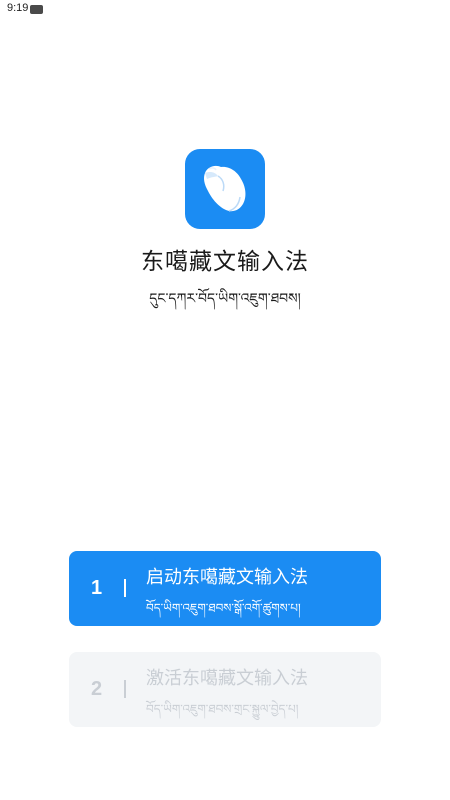  What do you see at coordinates (18, 8) in the screenshot?
I see `status-time: 9:19` at bounding box center [18, 8].